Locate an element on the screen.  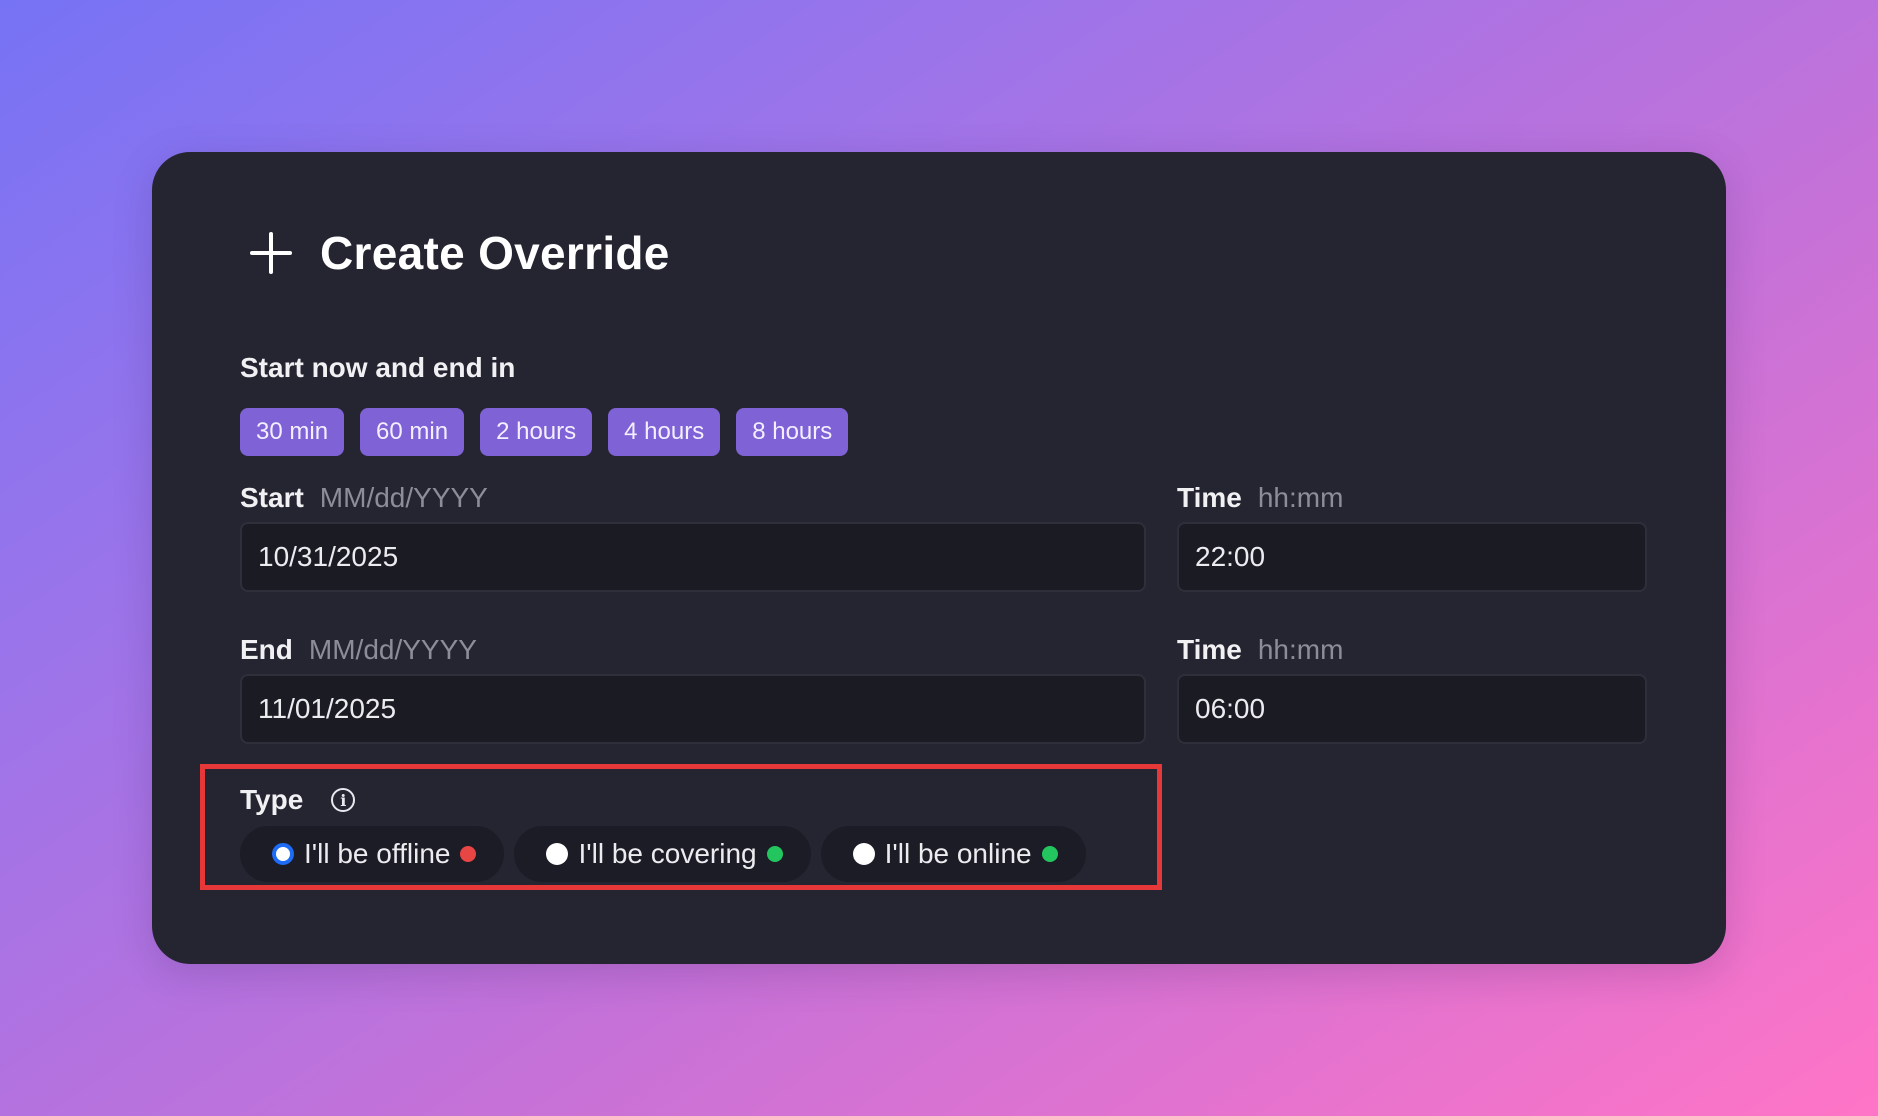
info-icon: i is located at coordinates (343, 800).